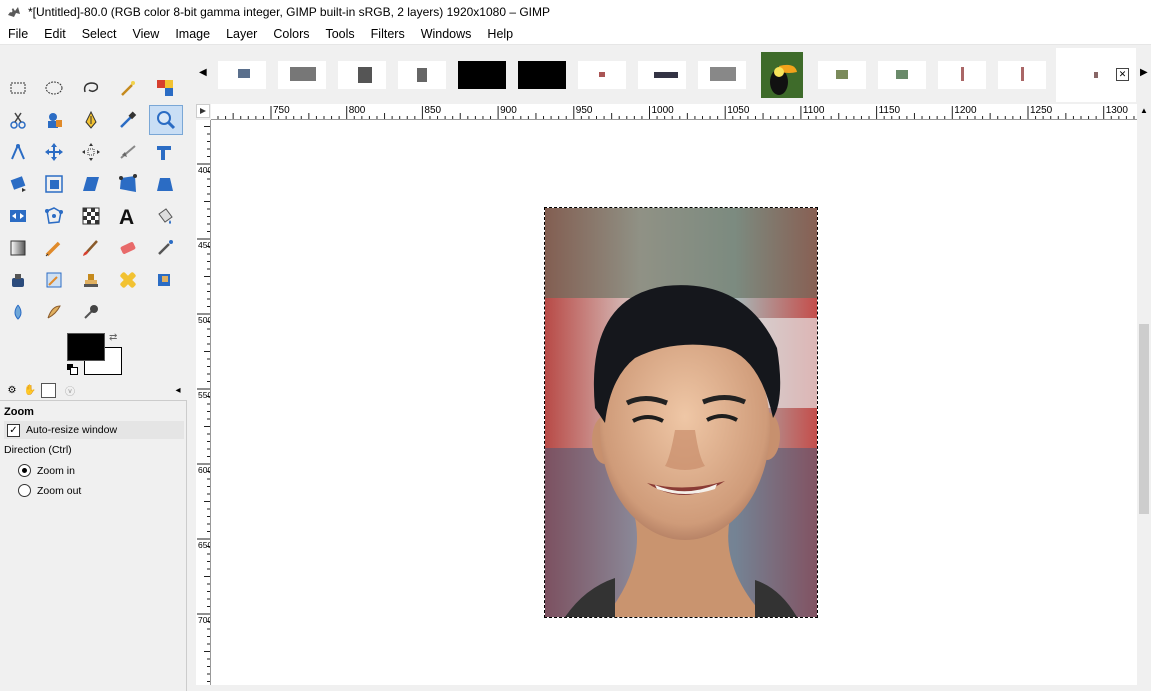  Describe the element at coordinates (70, 390) in the screenshot. I see `pointer-tab-icon: ⓥ` at that location.